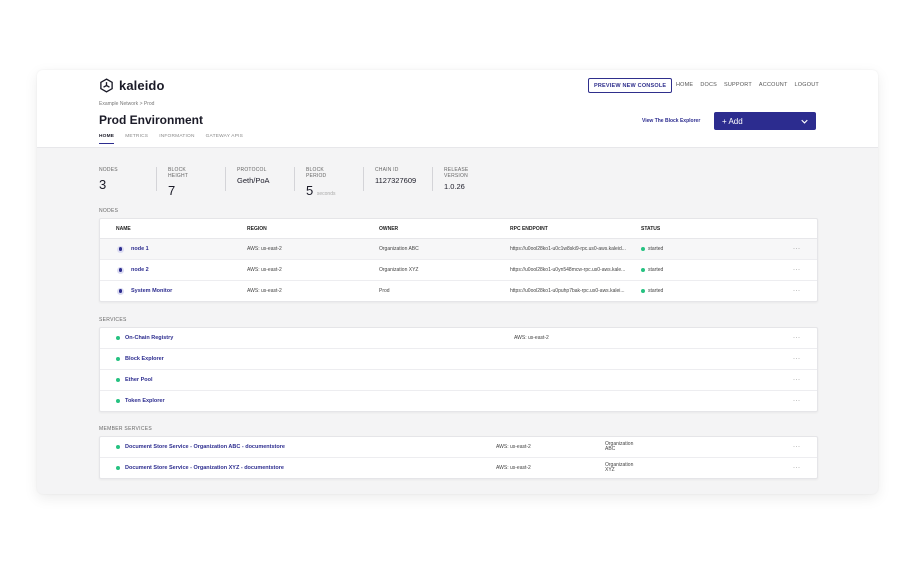  What do you see at coordinates (151, 120) in the screenshot?
I see `page-title: Prod Environment` at bounding box center [151, 120].